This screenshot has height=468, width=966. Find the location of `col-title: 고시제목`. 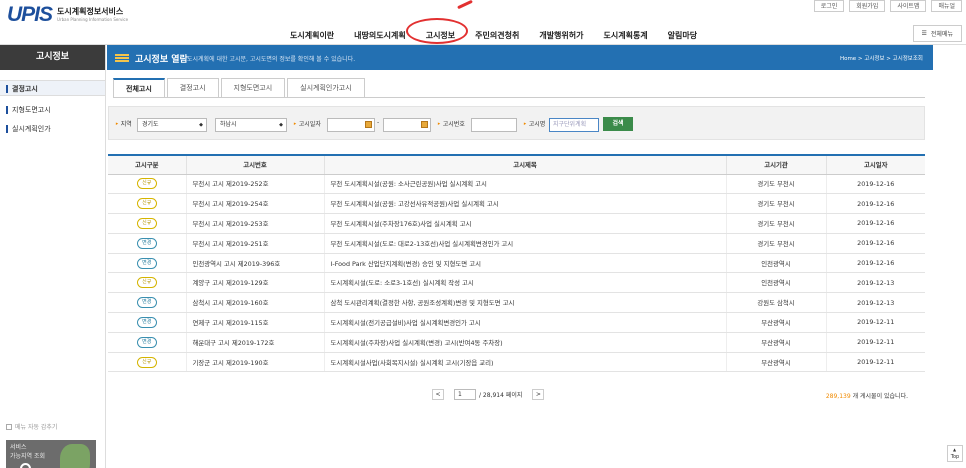

col-title: 고시제목 is located at coordinates (524, 164).